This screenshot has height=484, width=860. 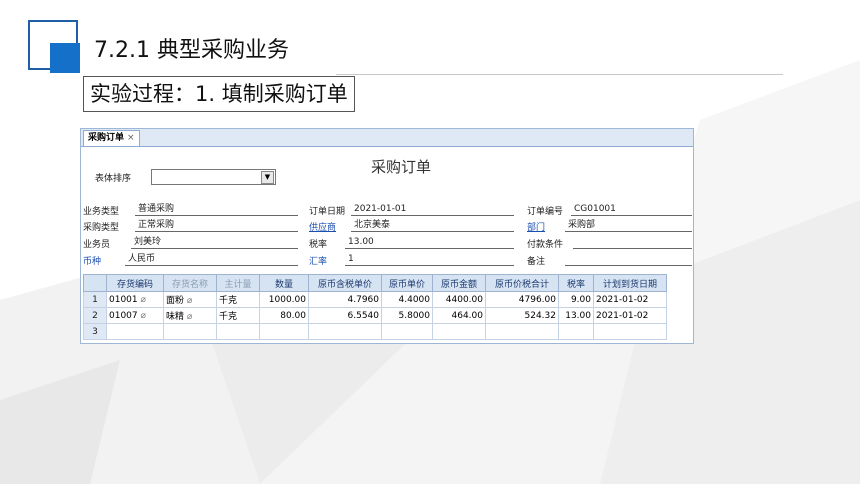 What do you see at coordinates (213, 177) in the screenshot?
I see `sort-select: ▼` at bounding box center [213, 177].